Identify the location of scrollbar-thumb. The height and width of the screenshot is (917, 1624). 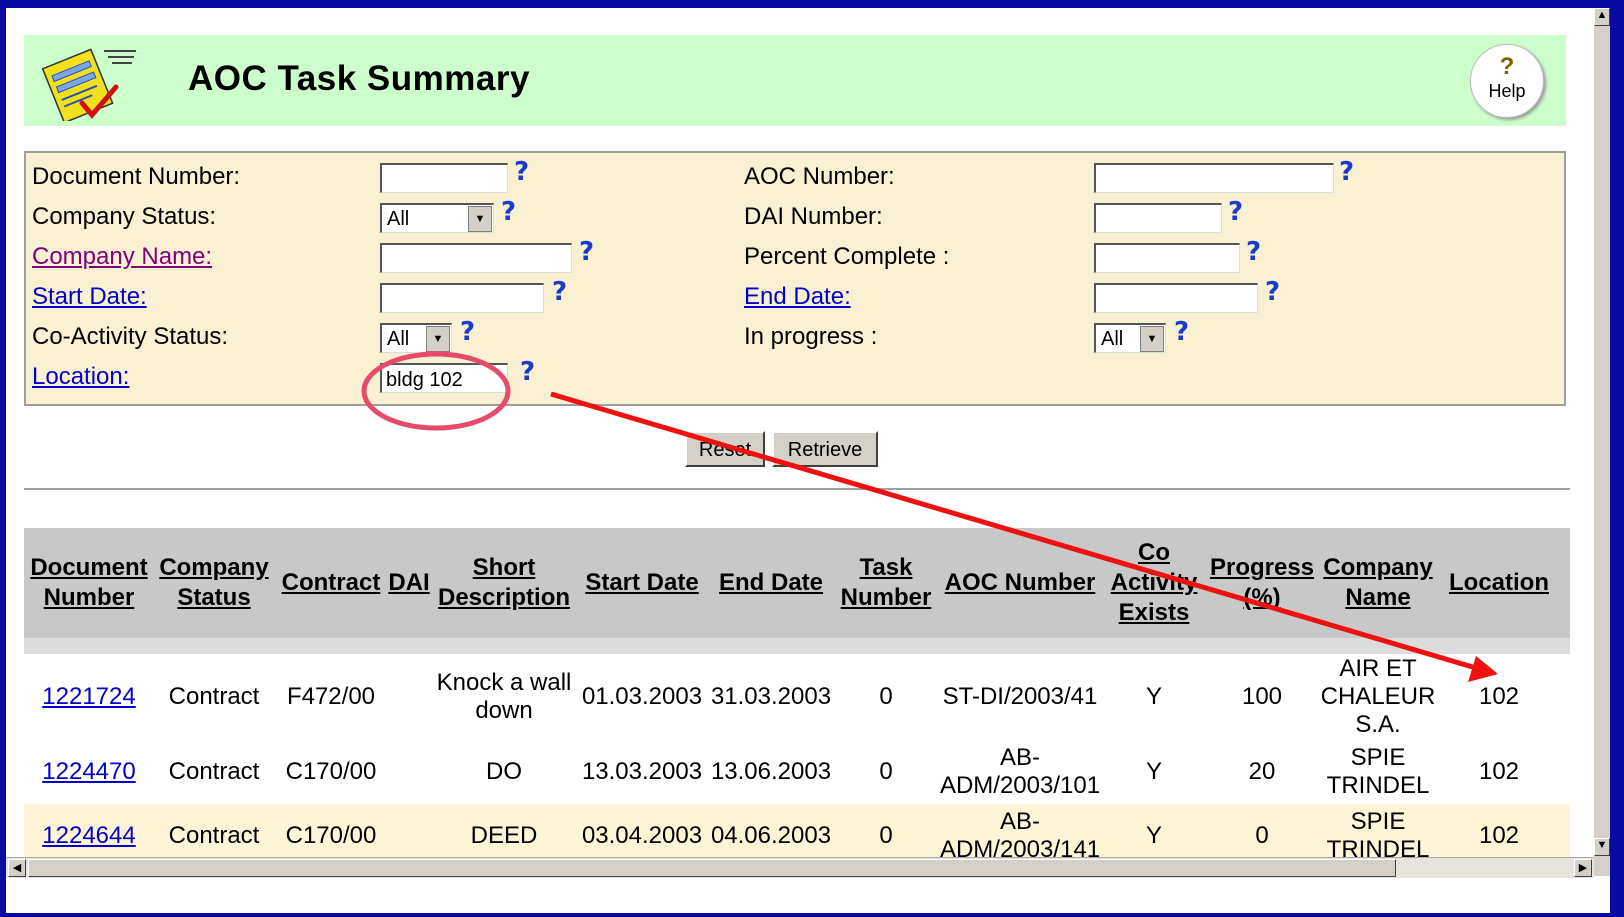
(712, 868).